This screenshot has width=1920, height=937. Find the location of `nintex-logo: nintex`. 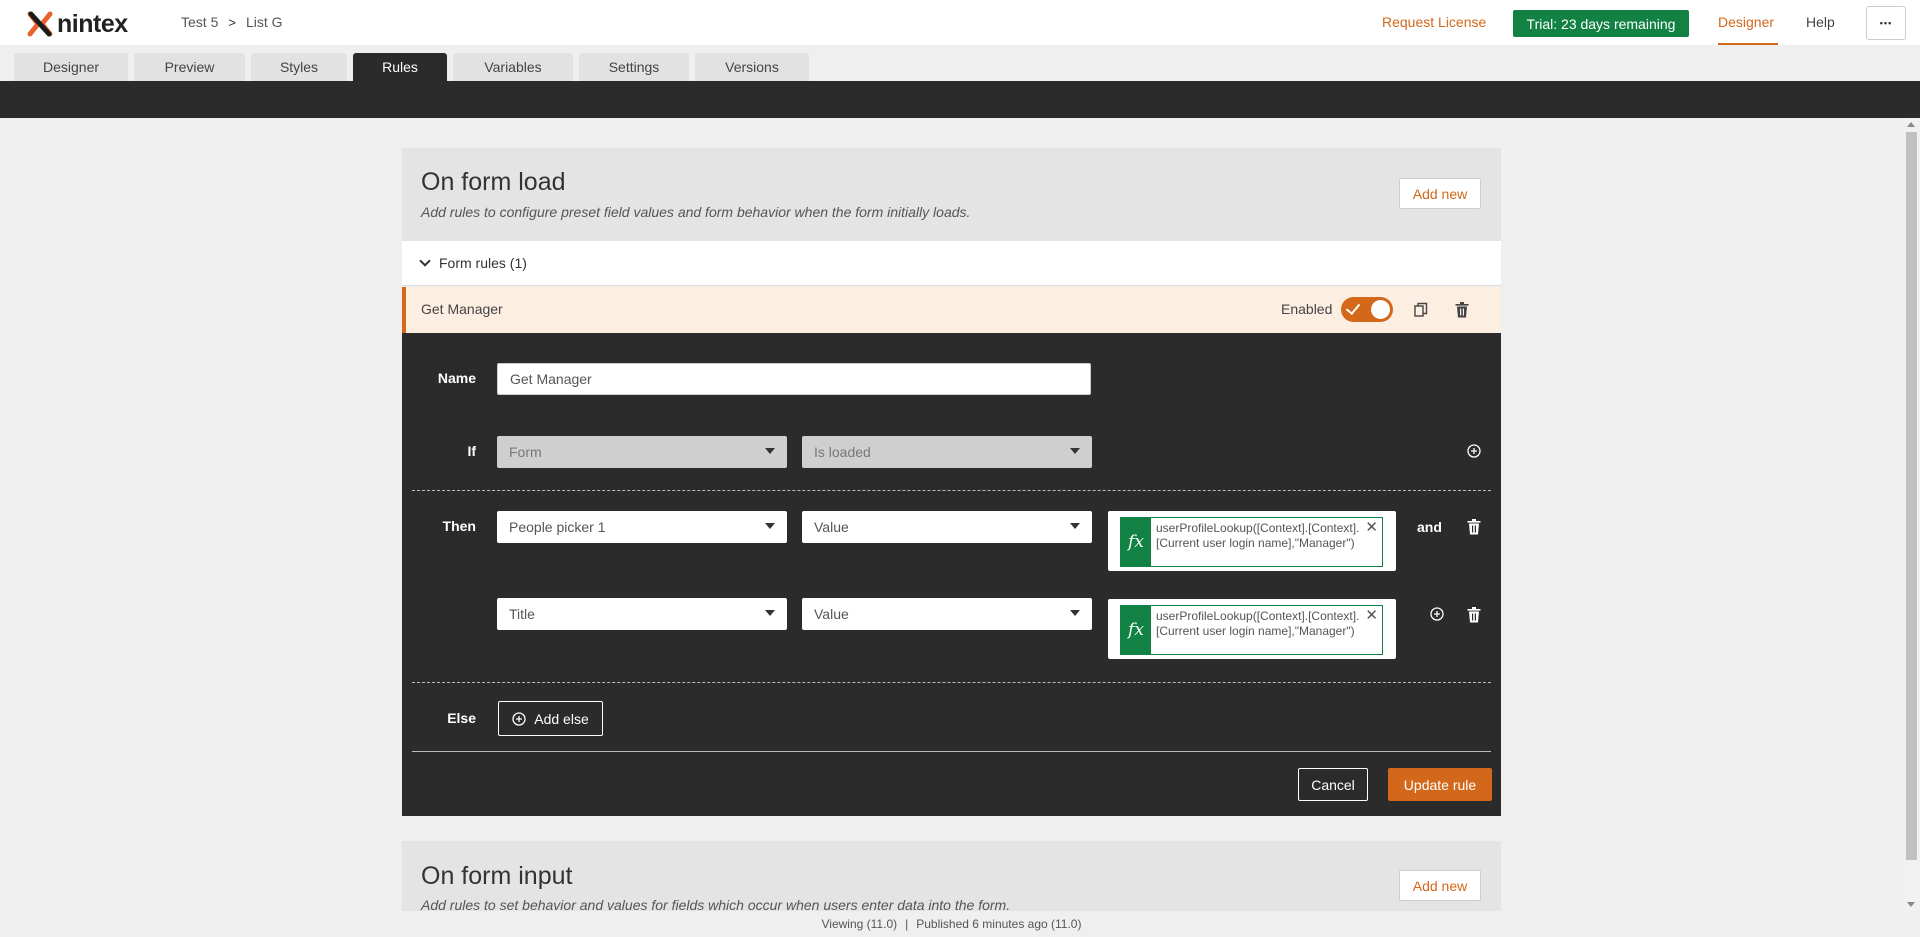

nintex-logo: nintex is located at coordinates (77, 24).